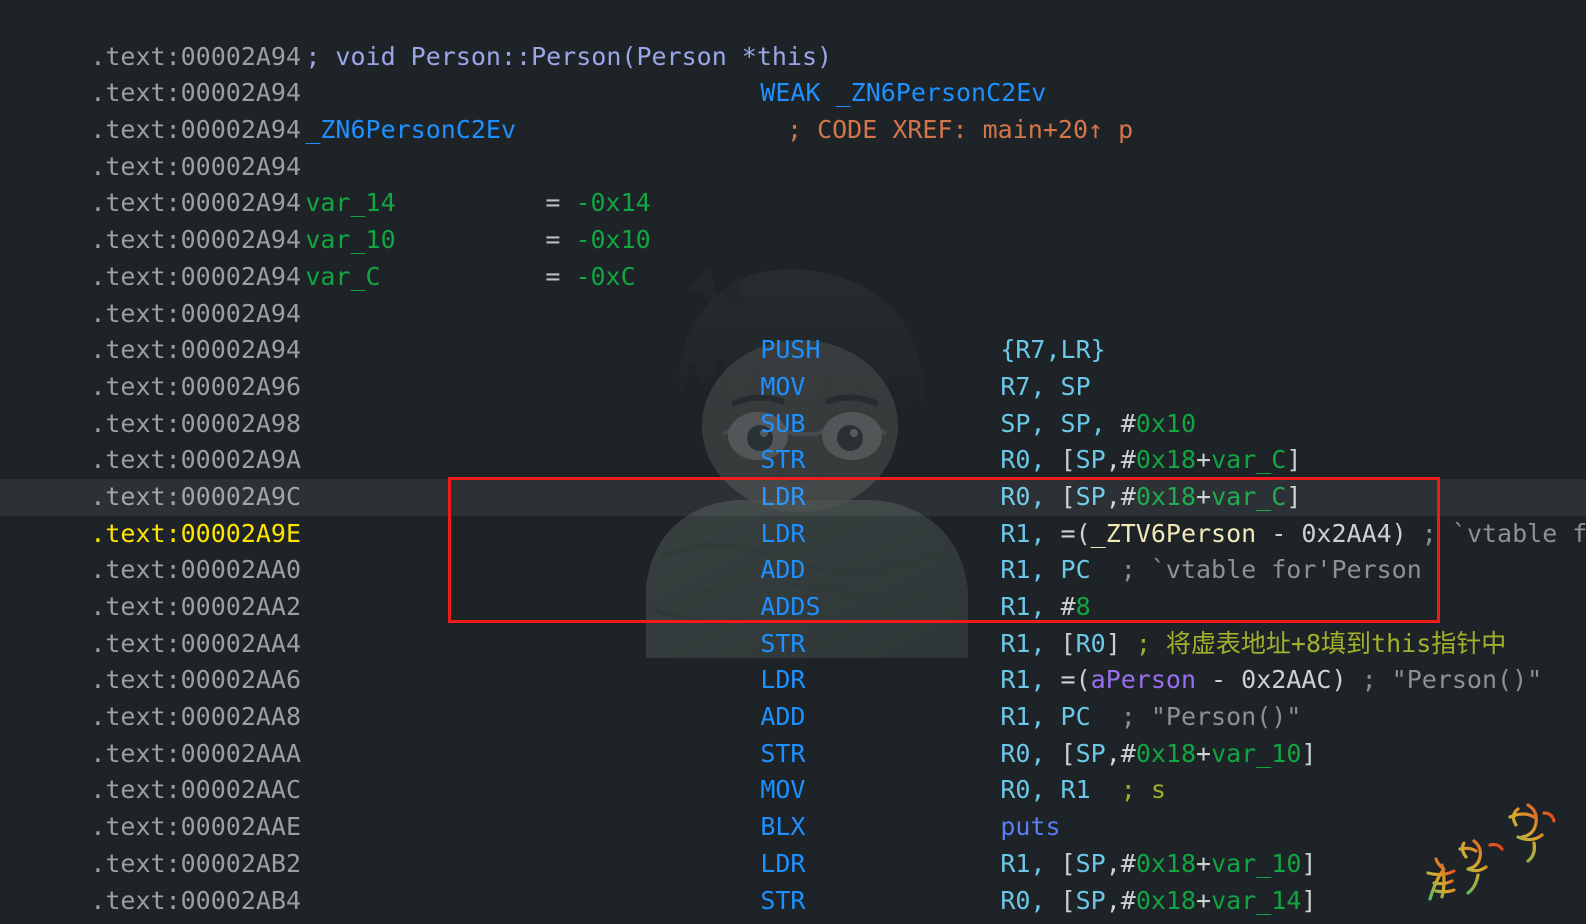 This screenshot has width=1586, height=924. What do you see at coordinates (793, 219) in the screenshot?
I see `code-line-stackvar: .text:00002A94 var_10 = -0x10` at bounding box center [793, 219].